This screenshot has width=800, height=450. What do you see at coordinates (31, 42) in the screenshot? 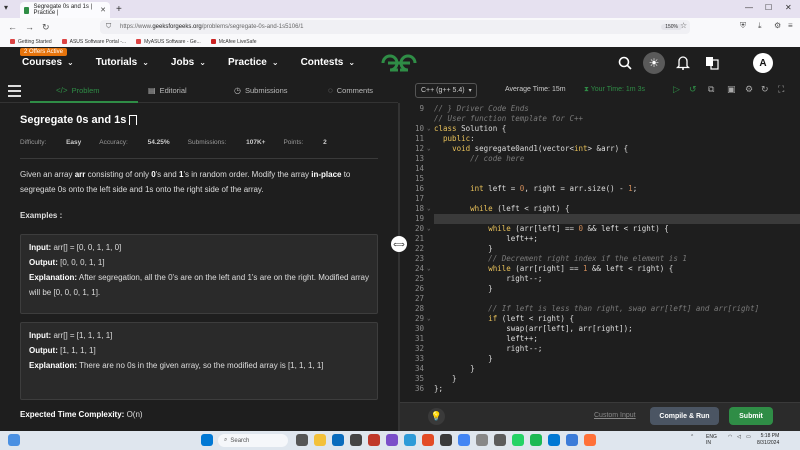
I see `bookmark-getting-started: Getting Started` at bounding box center [31, 42].